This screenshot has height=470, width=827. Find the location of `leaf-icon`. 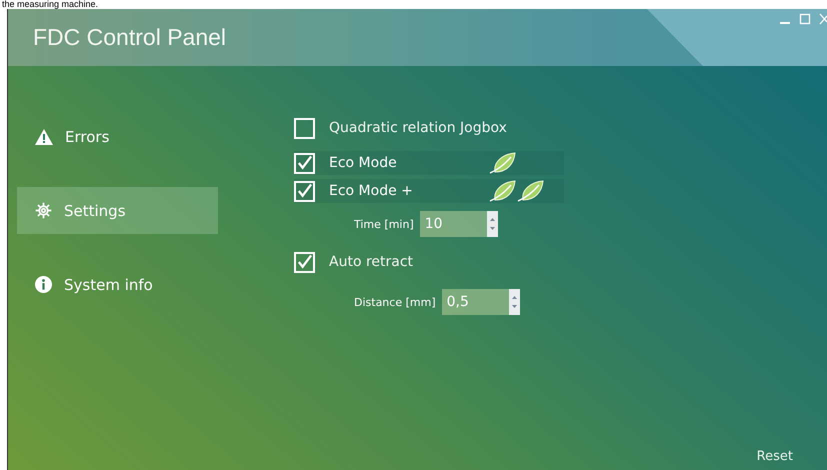

leaf-icon is located at coordinates (503, 163).